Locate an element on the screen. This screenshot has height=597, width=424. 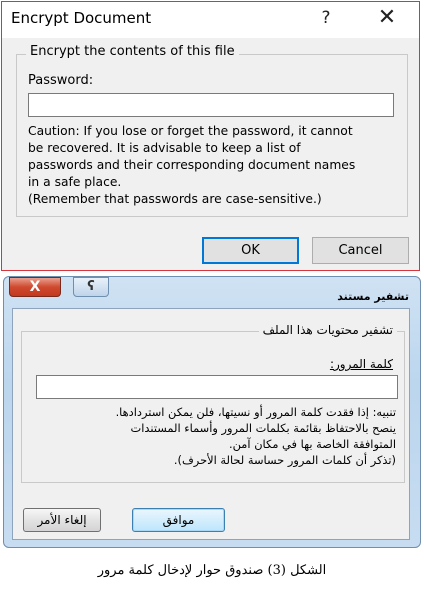
cancel-button: إلغاء الأمر is located at coordinates (62, 520).